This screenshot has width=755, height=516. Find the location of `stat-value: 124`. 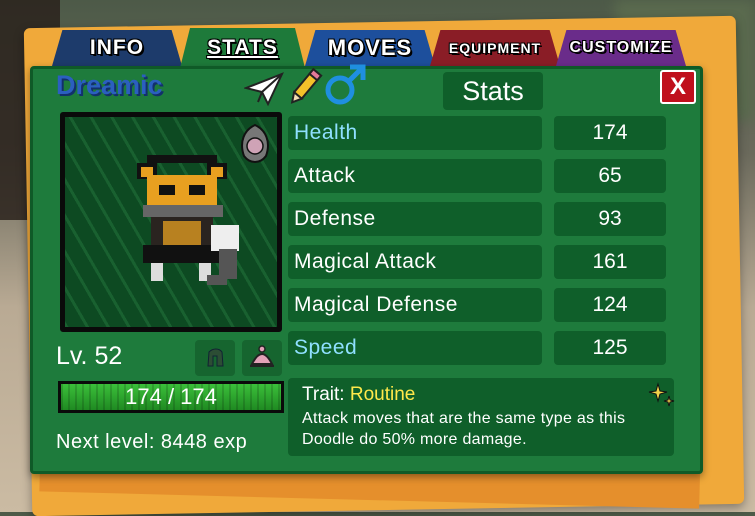

stat-value: 124 is located at coordinates (610, 305).